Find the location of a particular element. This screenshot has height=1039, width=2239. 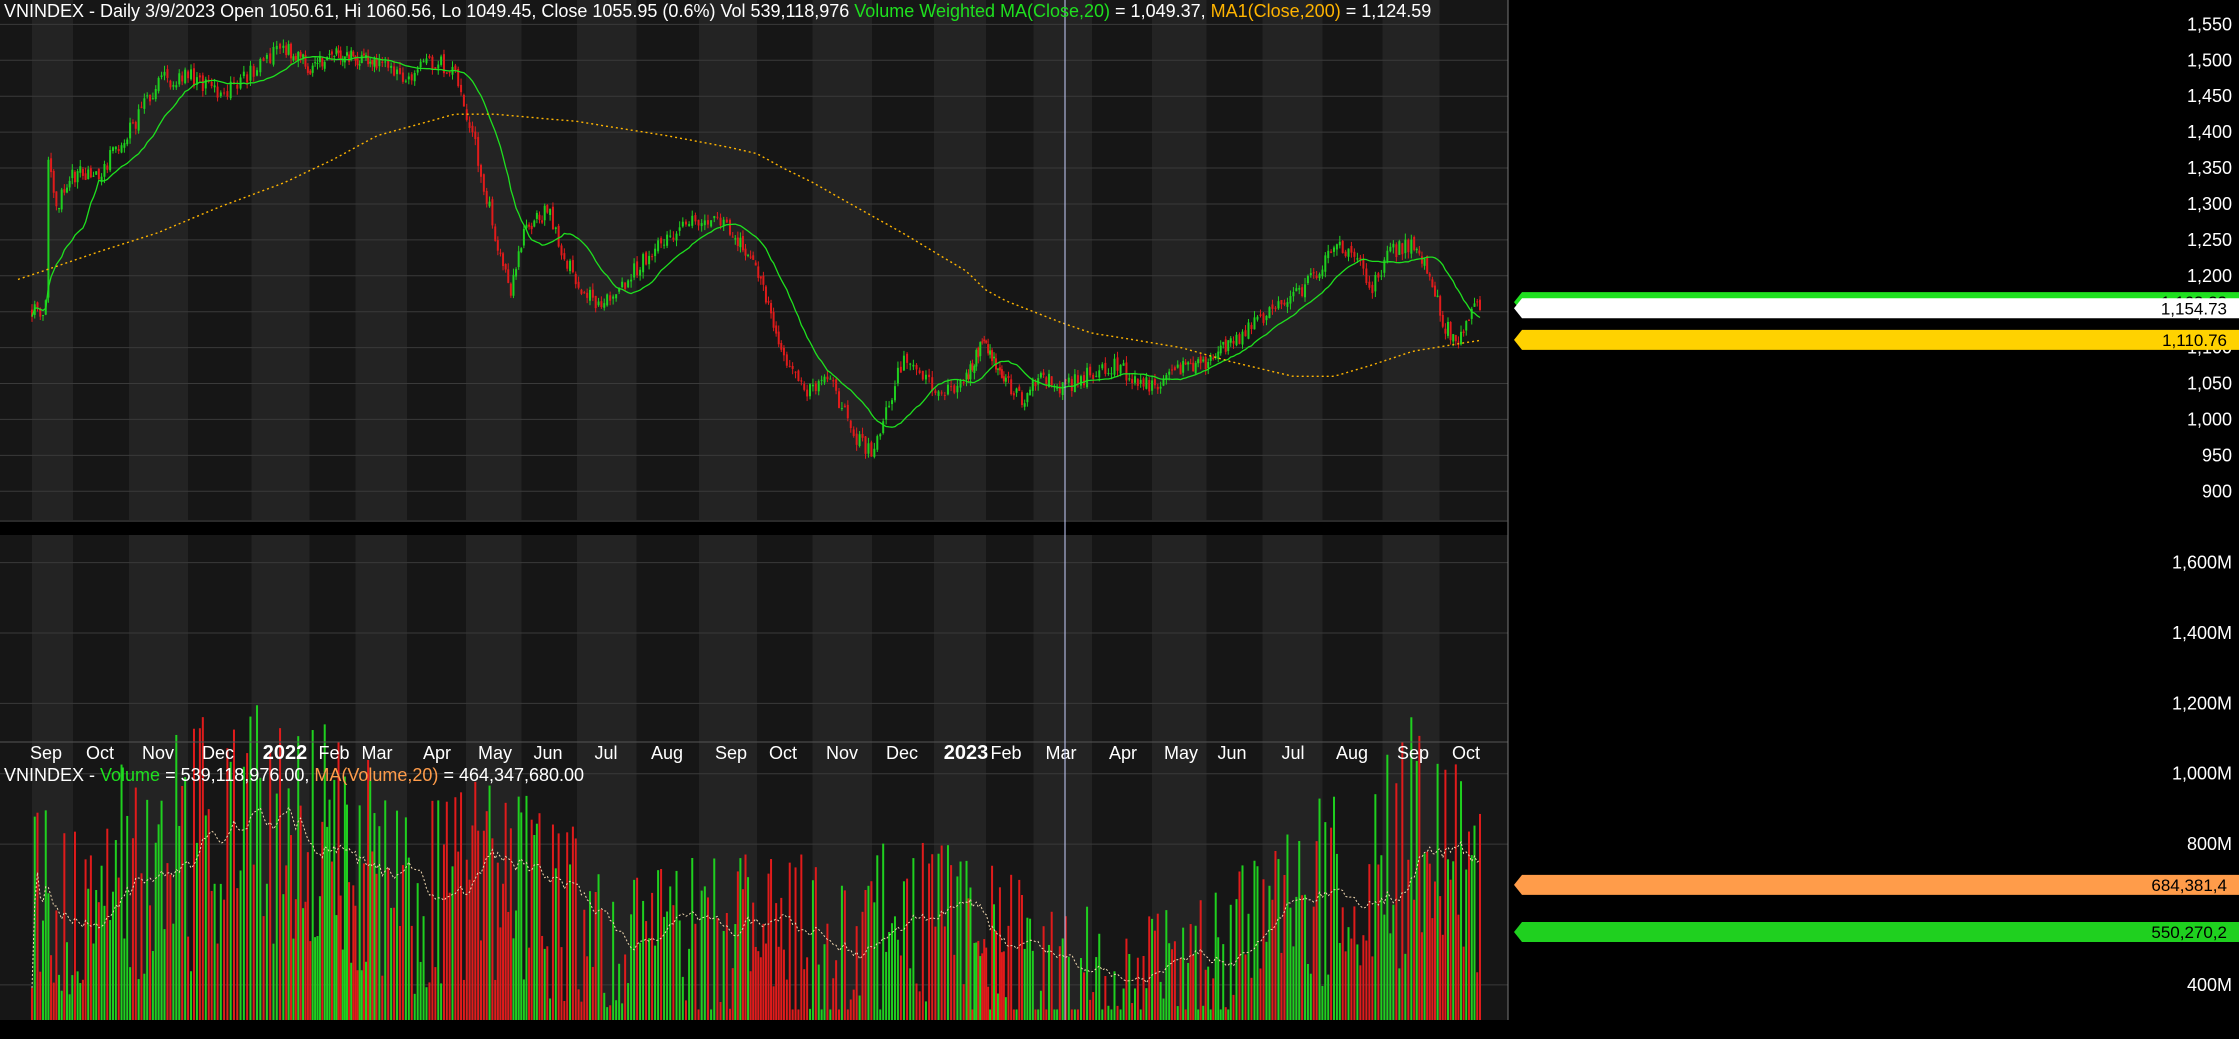

month-label: Aug is located at coordinates (667, 753).